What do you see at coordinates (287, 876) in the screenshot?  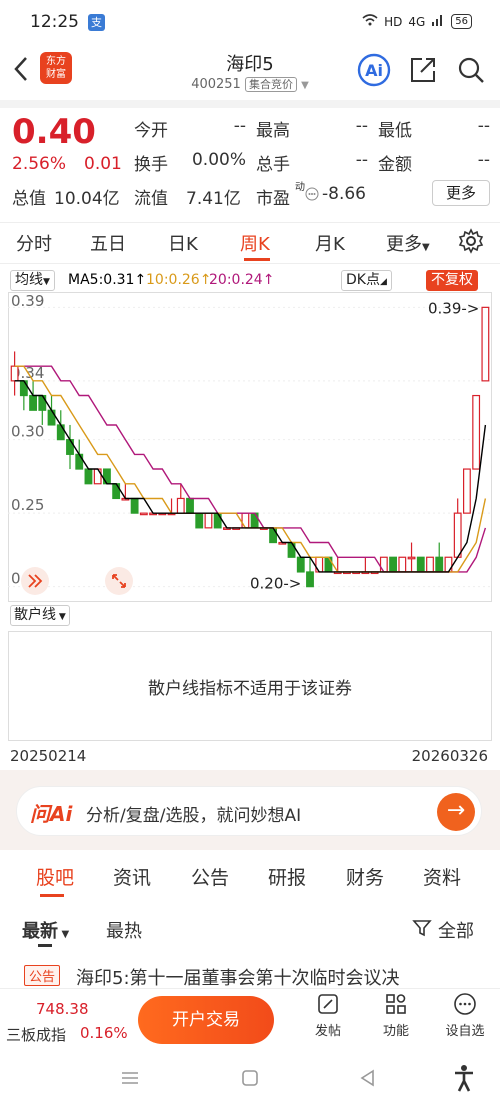 I see `tab-research: 研报` at bounding box center [287, 876].